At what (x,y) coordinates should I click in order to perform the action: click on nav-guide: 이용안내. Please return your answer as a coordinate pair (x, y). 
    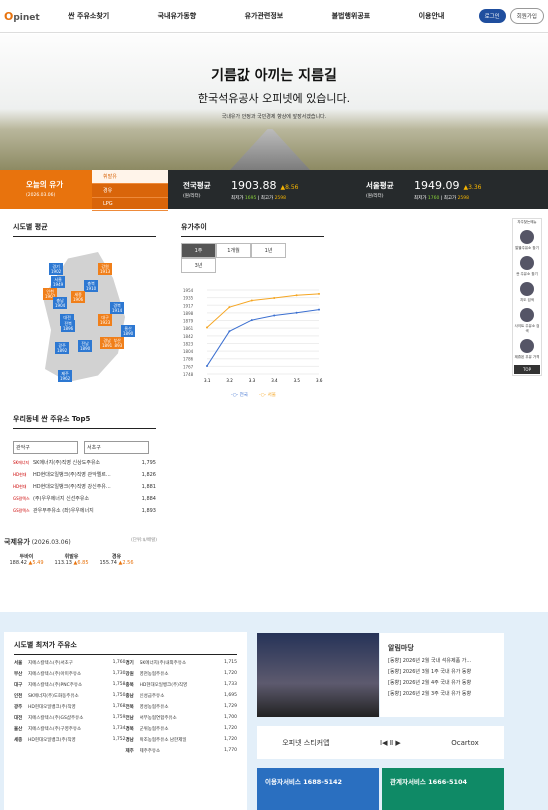
    Looking at the image, I should click on (432, 16).